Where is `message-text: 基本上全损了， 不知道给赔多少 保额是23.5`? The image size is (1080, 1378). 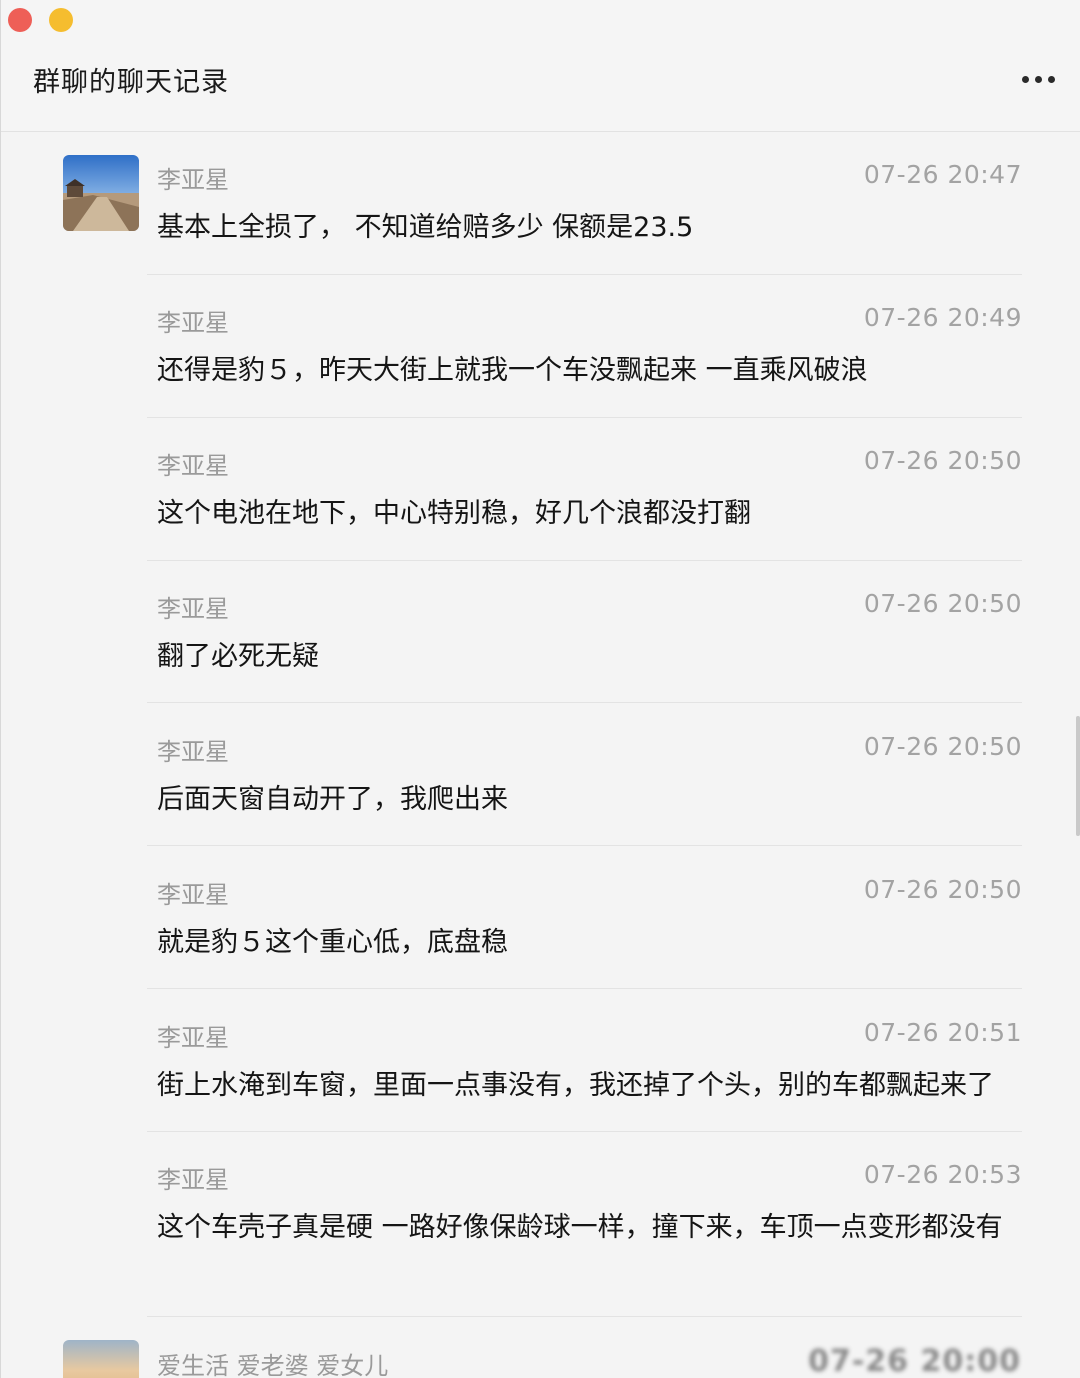 message-text: 基本上全损了， 不知道给赔多少 保额是23.5 is located at coordinates (425, 227).